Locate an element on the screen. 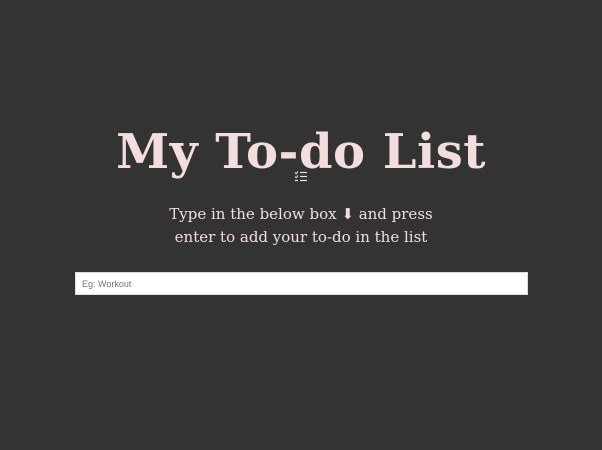 The height and width of the screenshot is (450, 602). todo-input is located at coordinates (301, 283).